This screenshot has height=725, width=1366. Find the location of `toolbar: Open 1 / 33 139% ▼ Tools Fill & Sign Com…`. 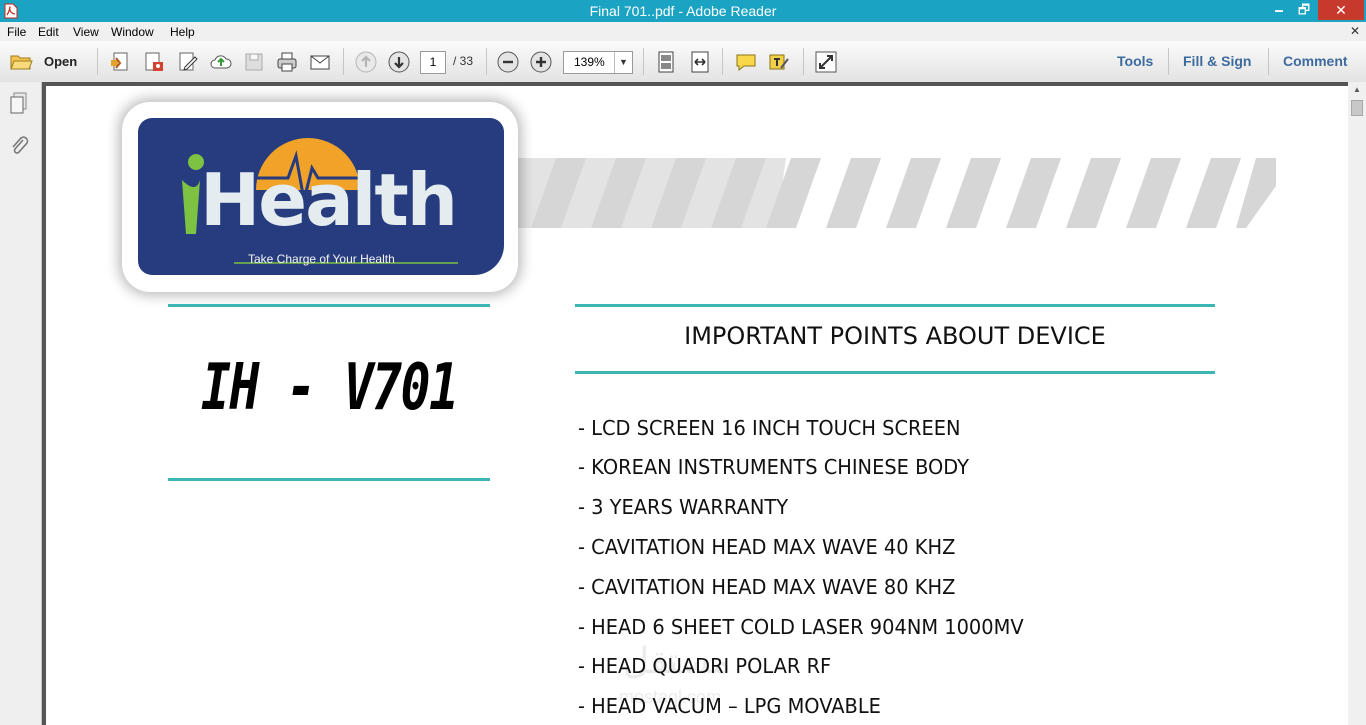

toolbar: Open 1 / 33 139% ▼ Tools Fill & Sign Com… is located at coordinates (683, 62).